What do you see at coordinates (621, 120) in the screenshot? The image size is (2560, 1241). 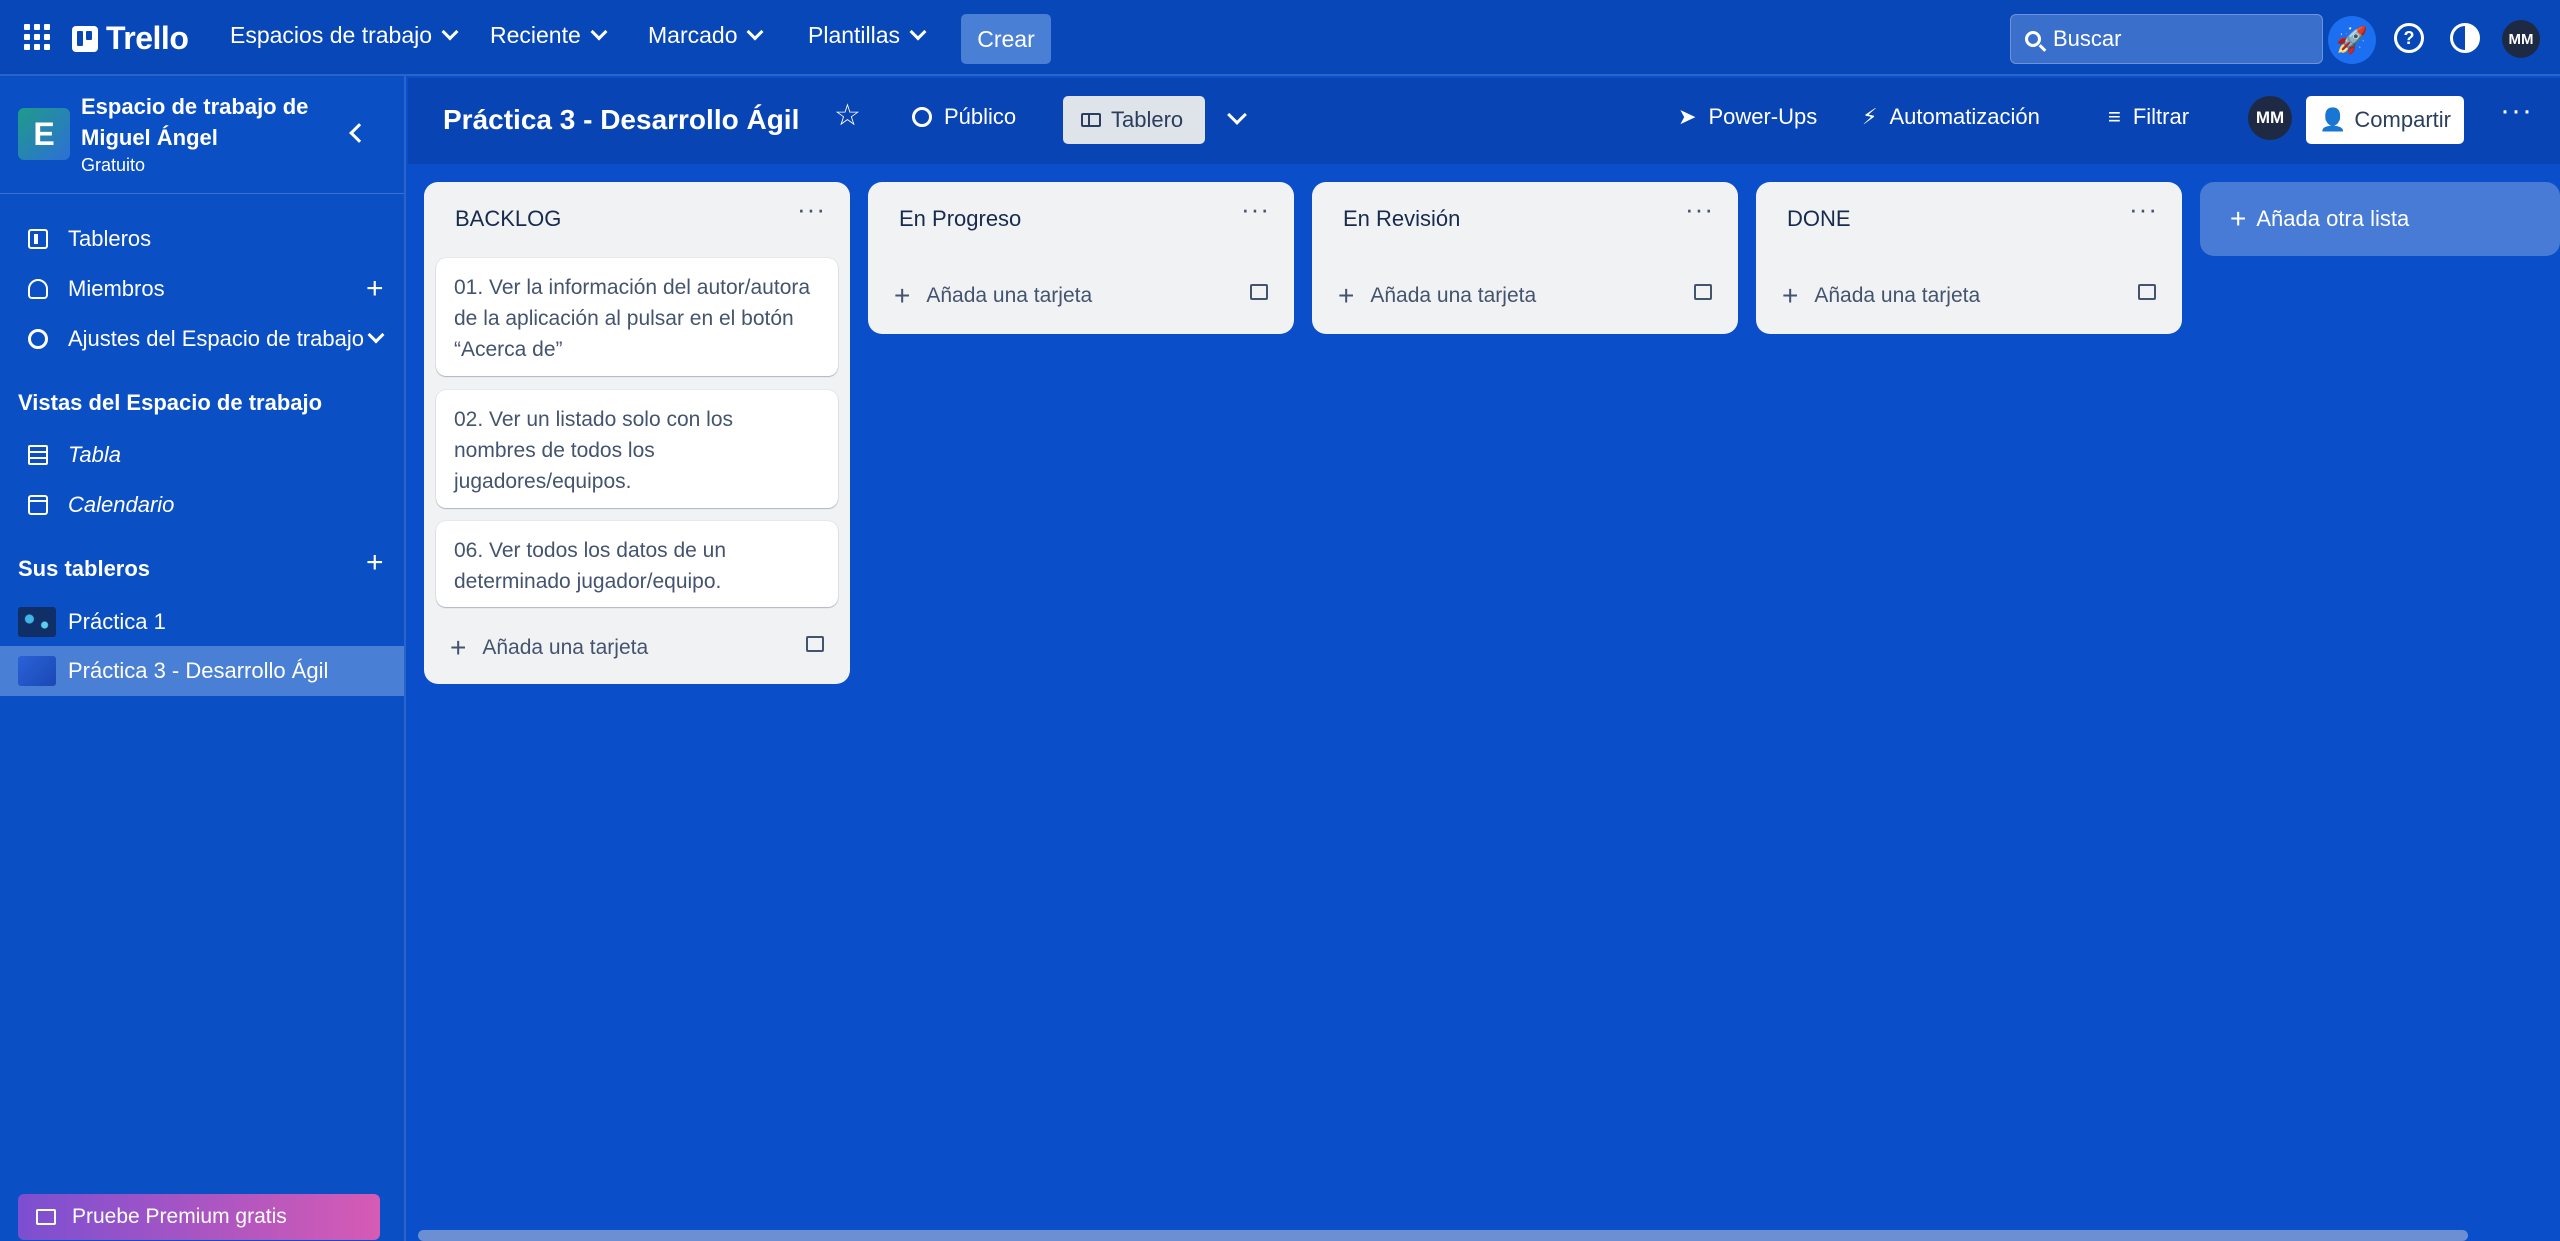 I see `board-title: Práctica 3 - Desarrollo Ágil` at bounding box center [621, 120].